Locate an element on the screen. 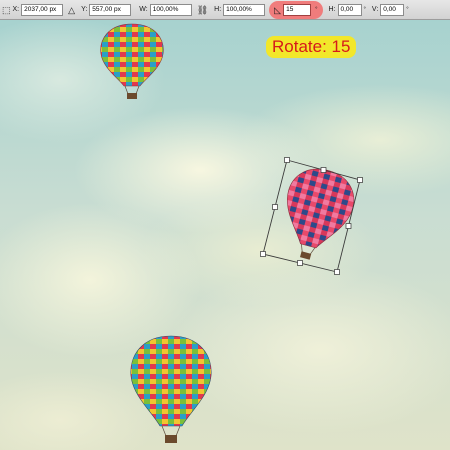 This screenshot has width=450, height=450. transform-handle-bottom-left is located at coordinates (263, 254).